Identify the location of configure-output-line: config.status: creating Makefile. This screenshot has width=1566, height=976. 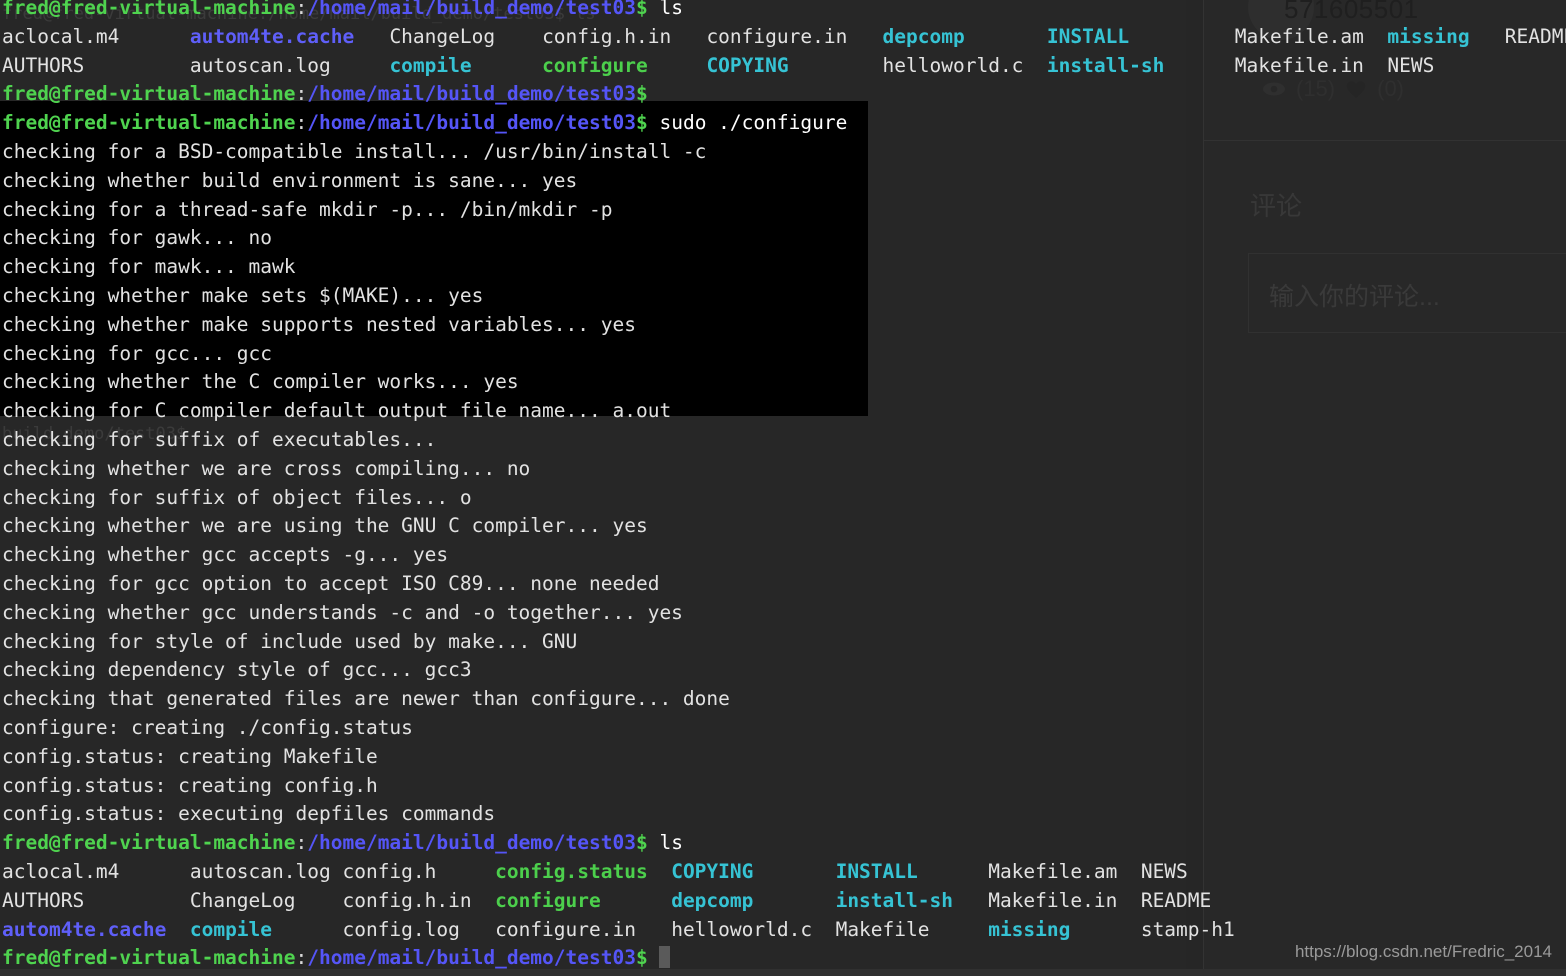
(600, 757).